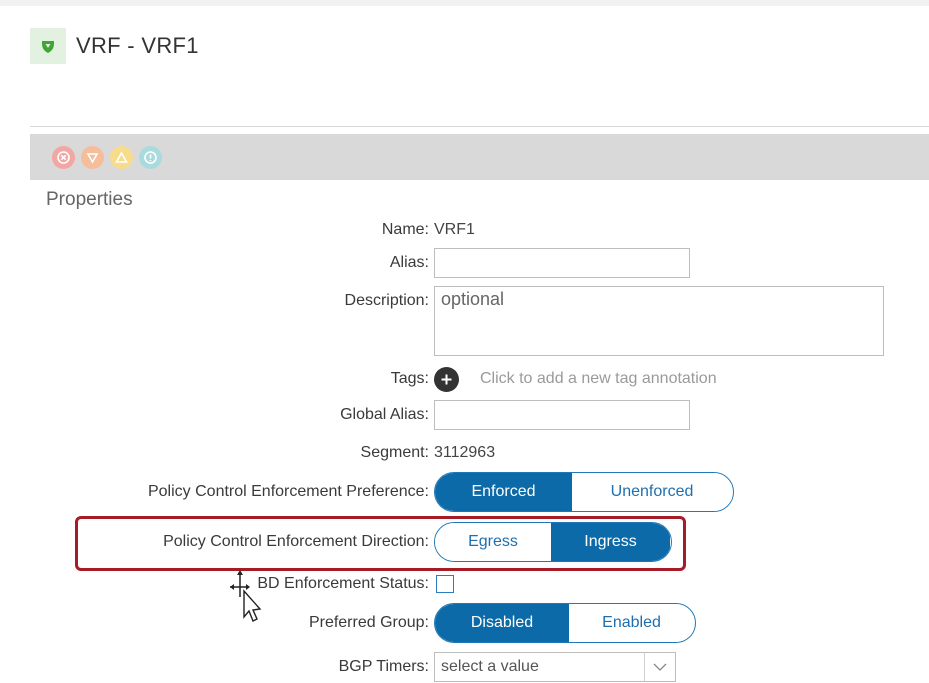 The height and width of the screenshot is (683, 929). I want to click on plus-icon, so click(446, 379).